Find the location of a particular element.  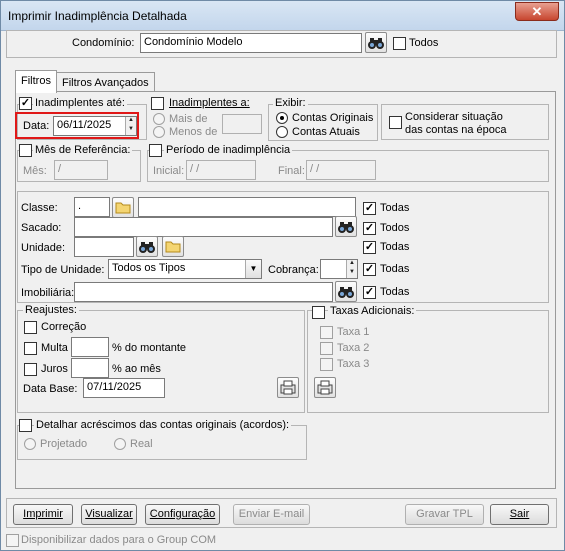

close-button: ✕ is located at coordinates (537, 11).